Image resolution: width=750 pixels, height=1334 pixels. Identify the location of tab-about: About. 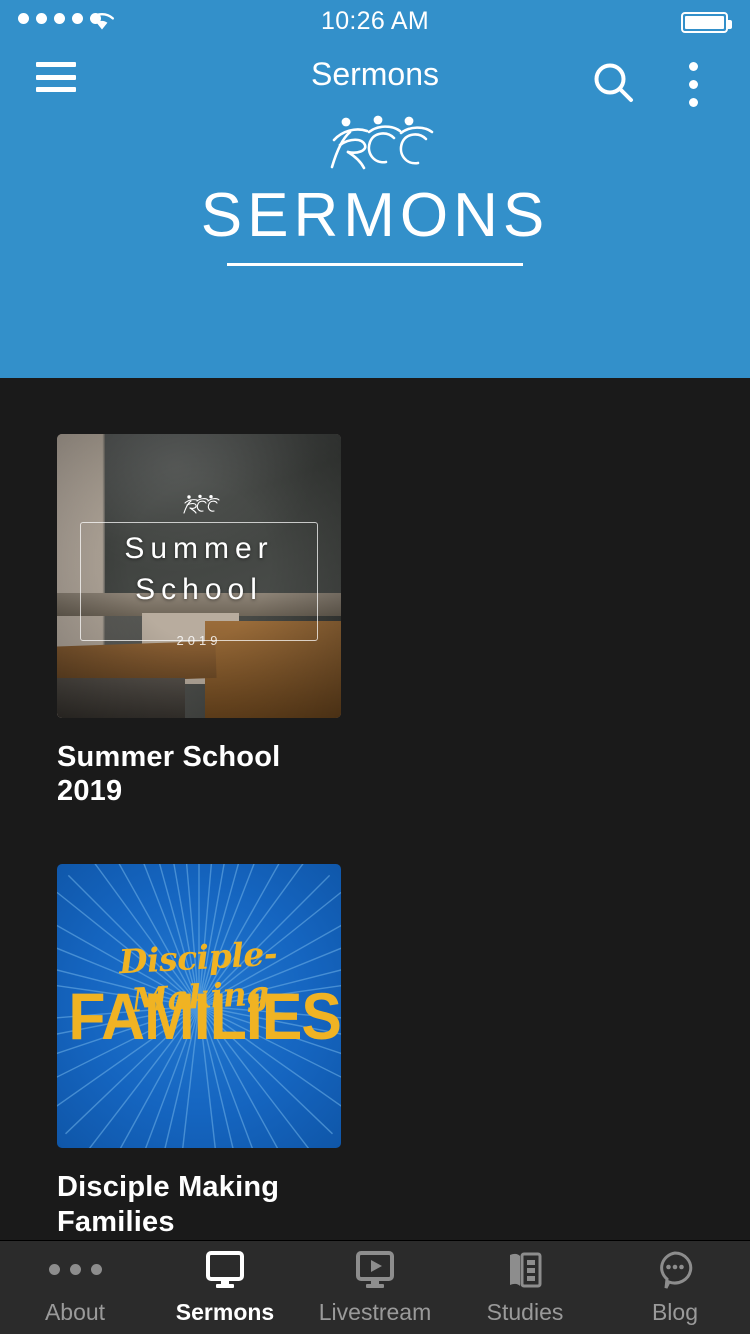
(75, 1287).